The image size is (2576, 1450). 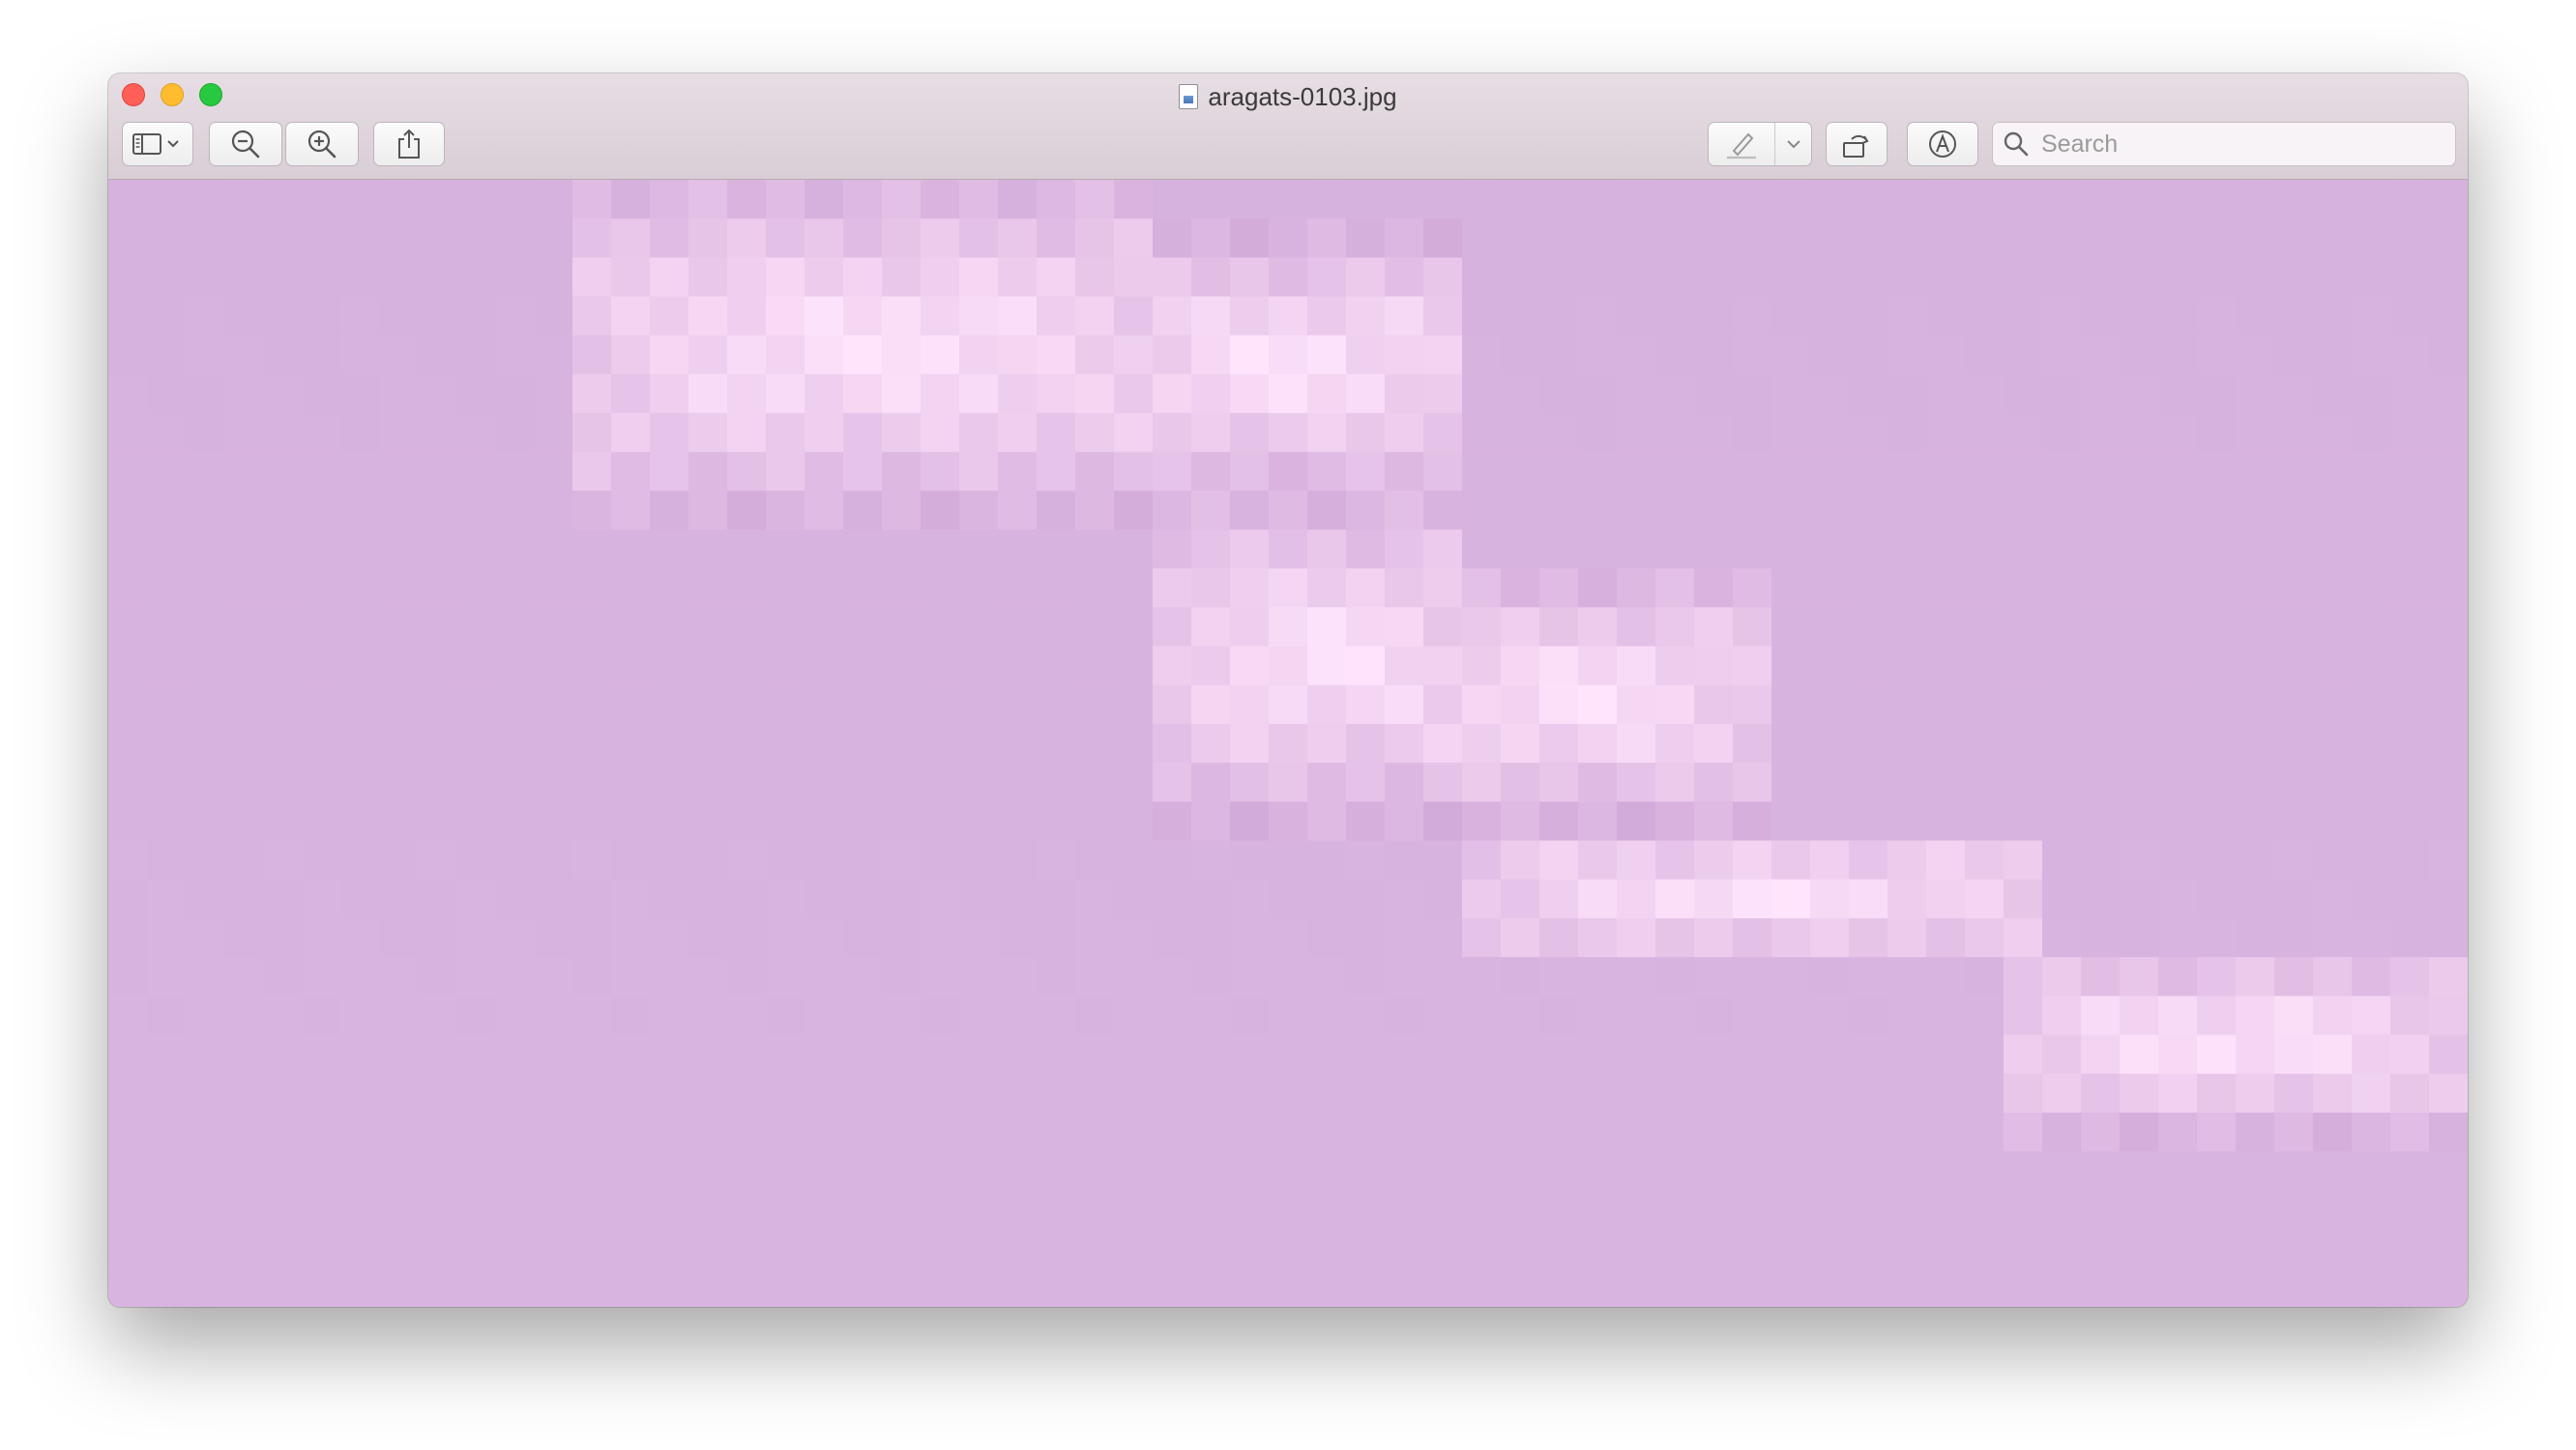 I want to click on search-input, so click(x=2234, y=144).